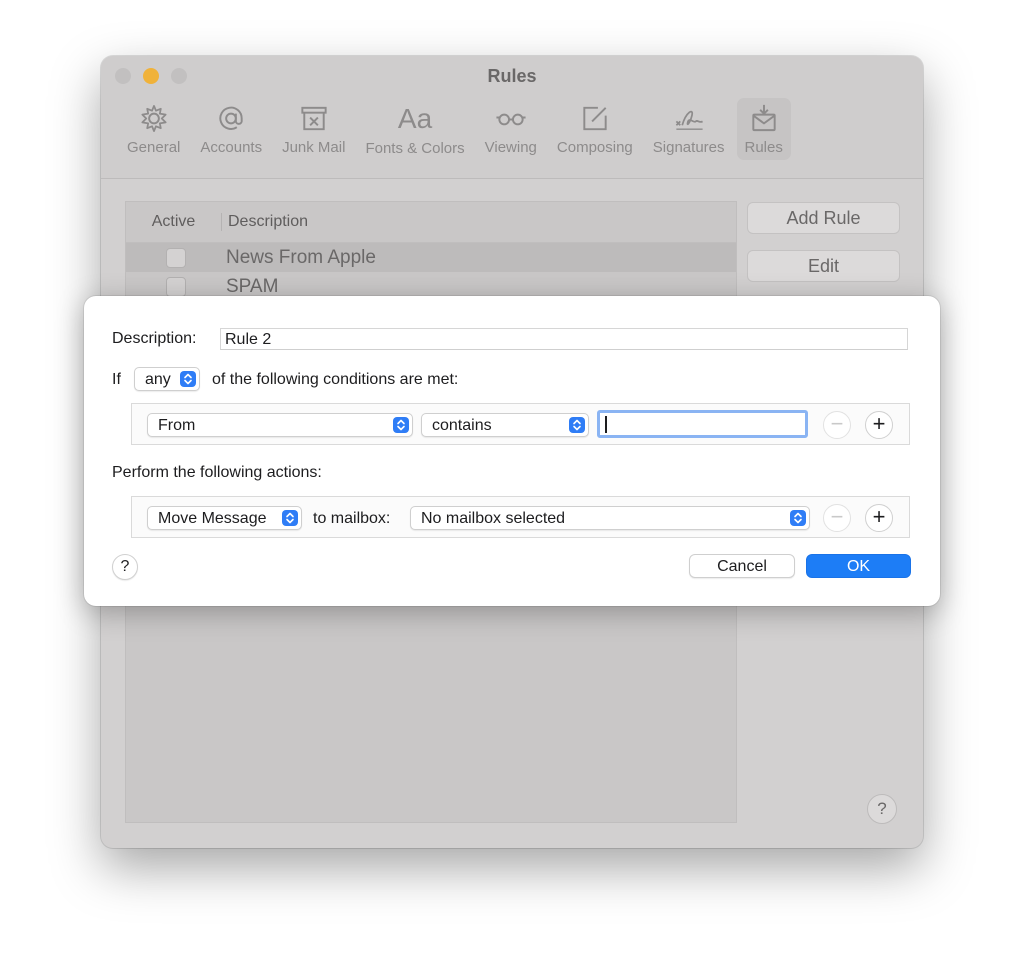 This screenshot has height=958, width=1024. What do you see at coordinates (742, 566) in the screenshot?
I see `cancel-button: Cancel` at bounding box center [742, 566].